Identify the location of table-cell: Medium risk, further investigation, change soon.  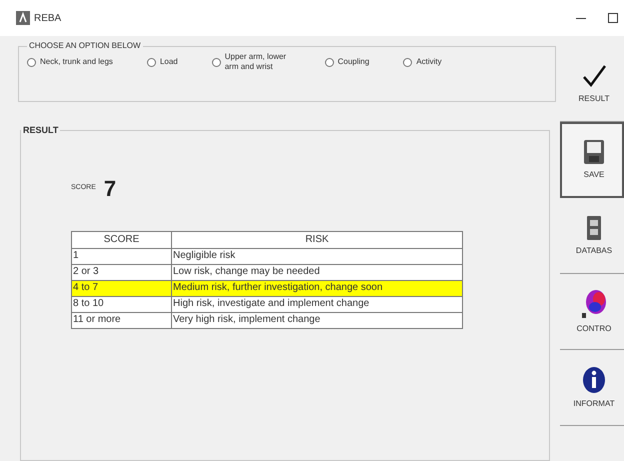
(317, 288).